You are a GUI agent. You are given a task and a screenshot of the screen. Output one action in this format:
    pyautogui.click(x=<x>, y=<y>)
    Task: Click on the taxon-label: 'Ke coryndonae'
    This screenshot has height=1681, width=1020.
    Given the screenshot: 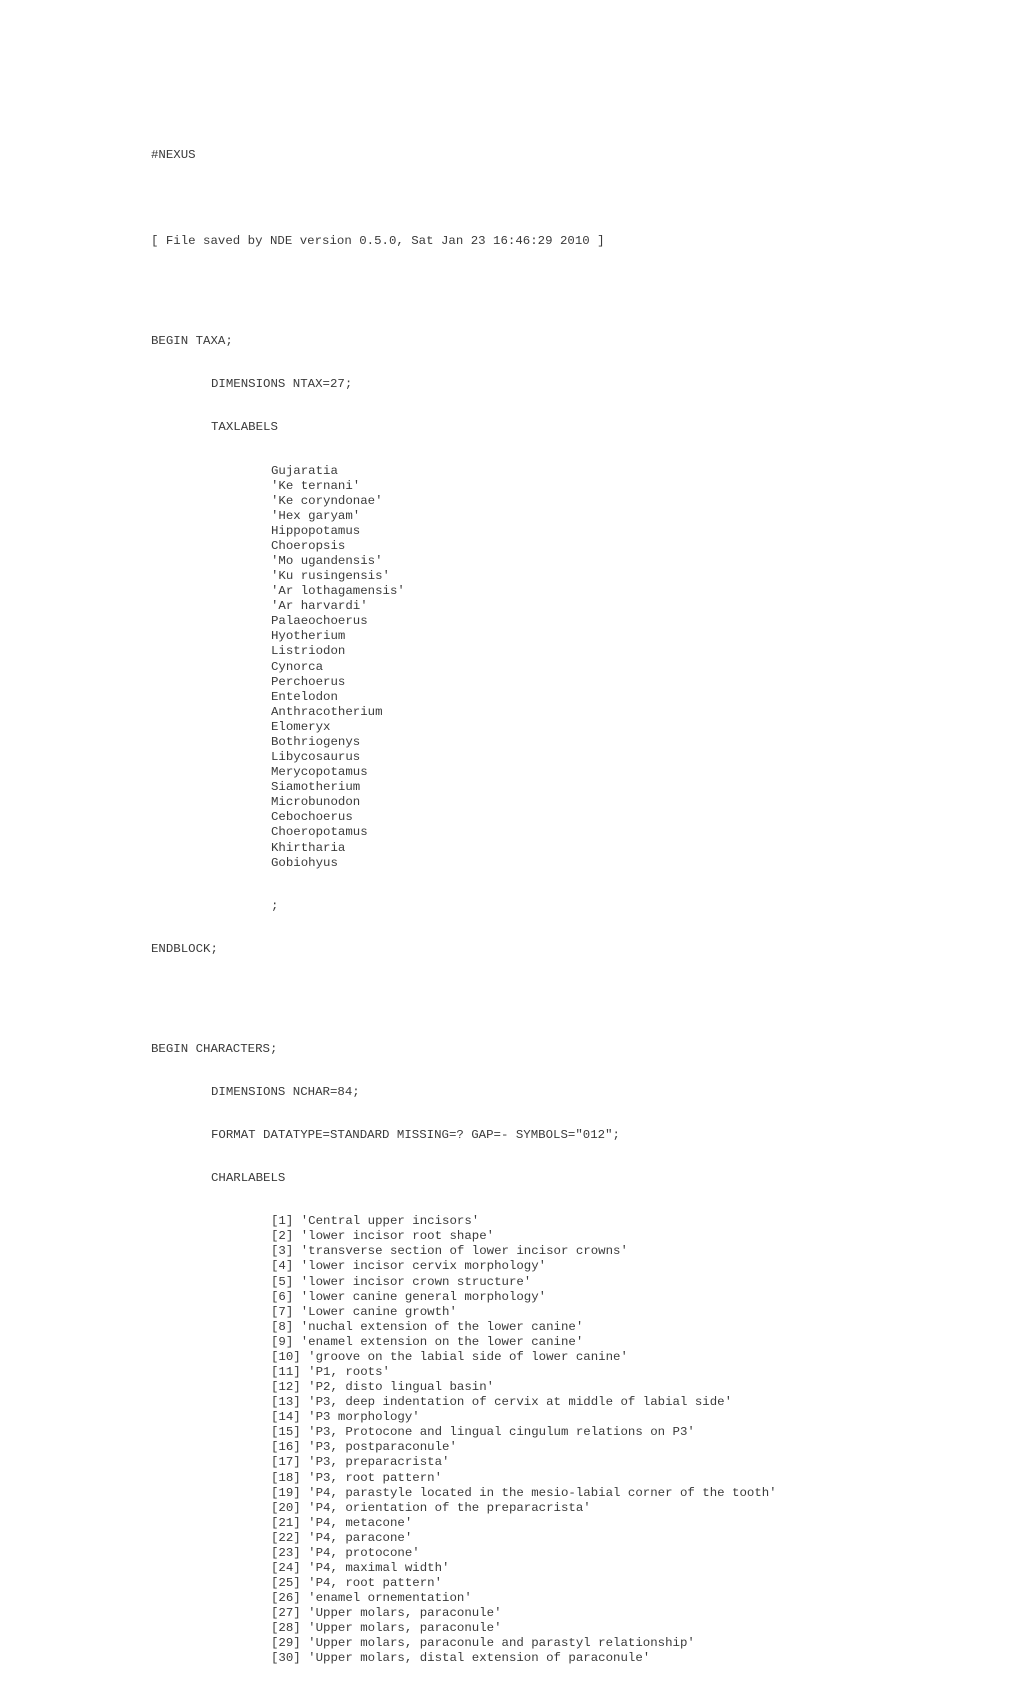 What is the action you would take?
    pyautogui.click(x=327, y=500)
    